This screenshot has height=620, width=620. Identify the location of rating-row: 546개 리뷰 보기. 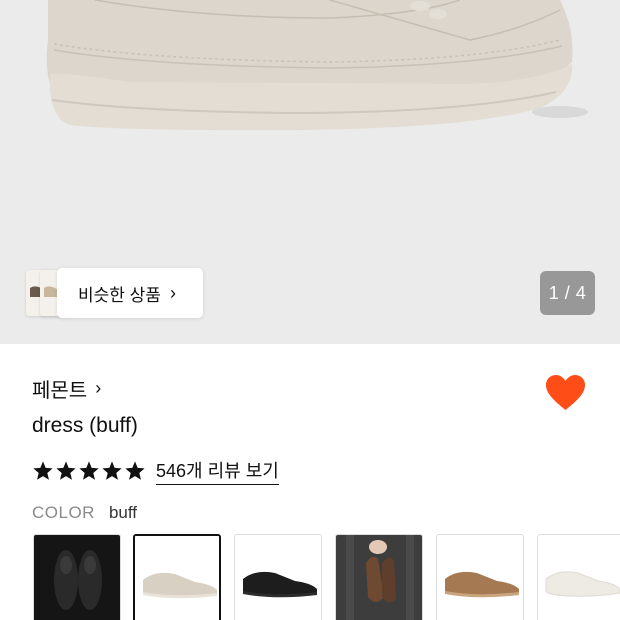
(155, 471).